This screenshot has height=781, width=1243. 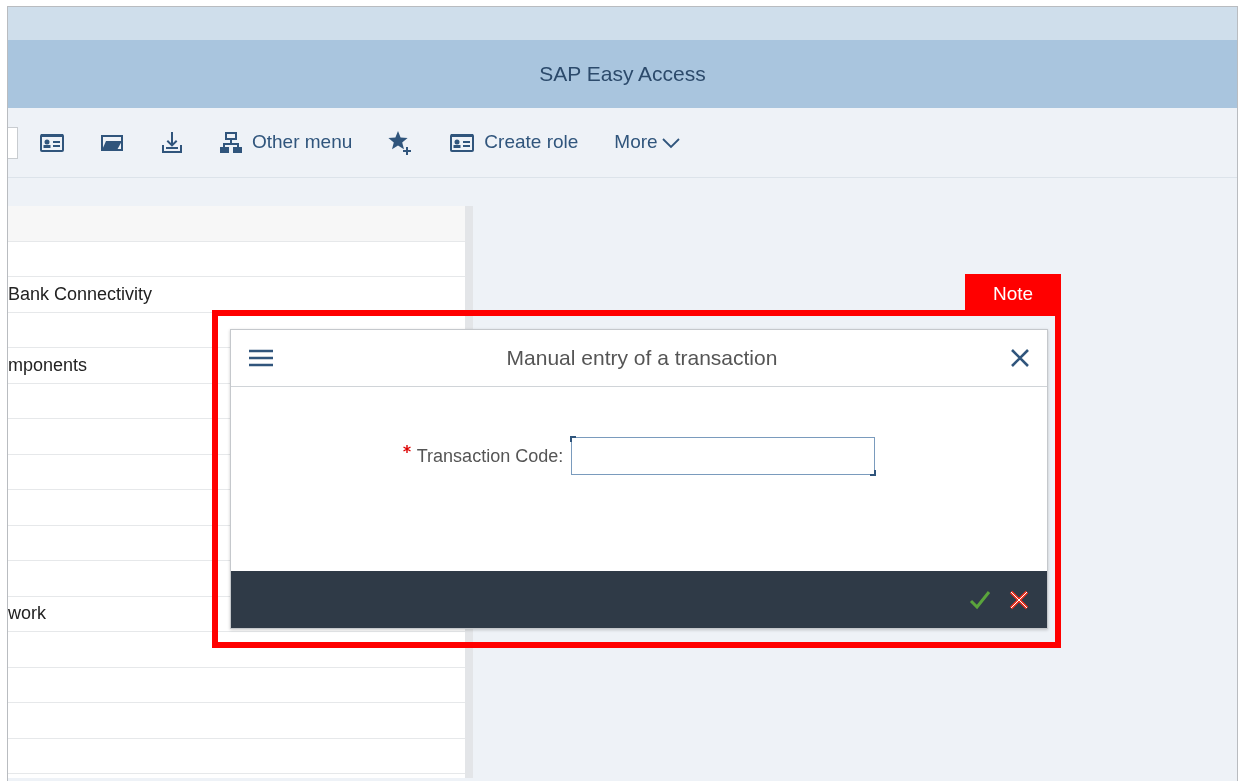 What do you see at coordinates (112, 142) in the screenshot?
I see `folder-icon` at bounding box center [112, 142].